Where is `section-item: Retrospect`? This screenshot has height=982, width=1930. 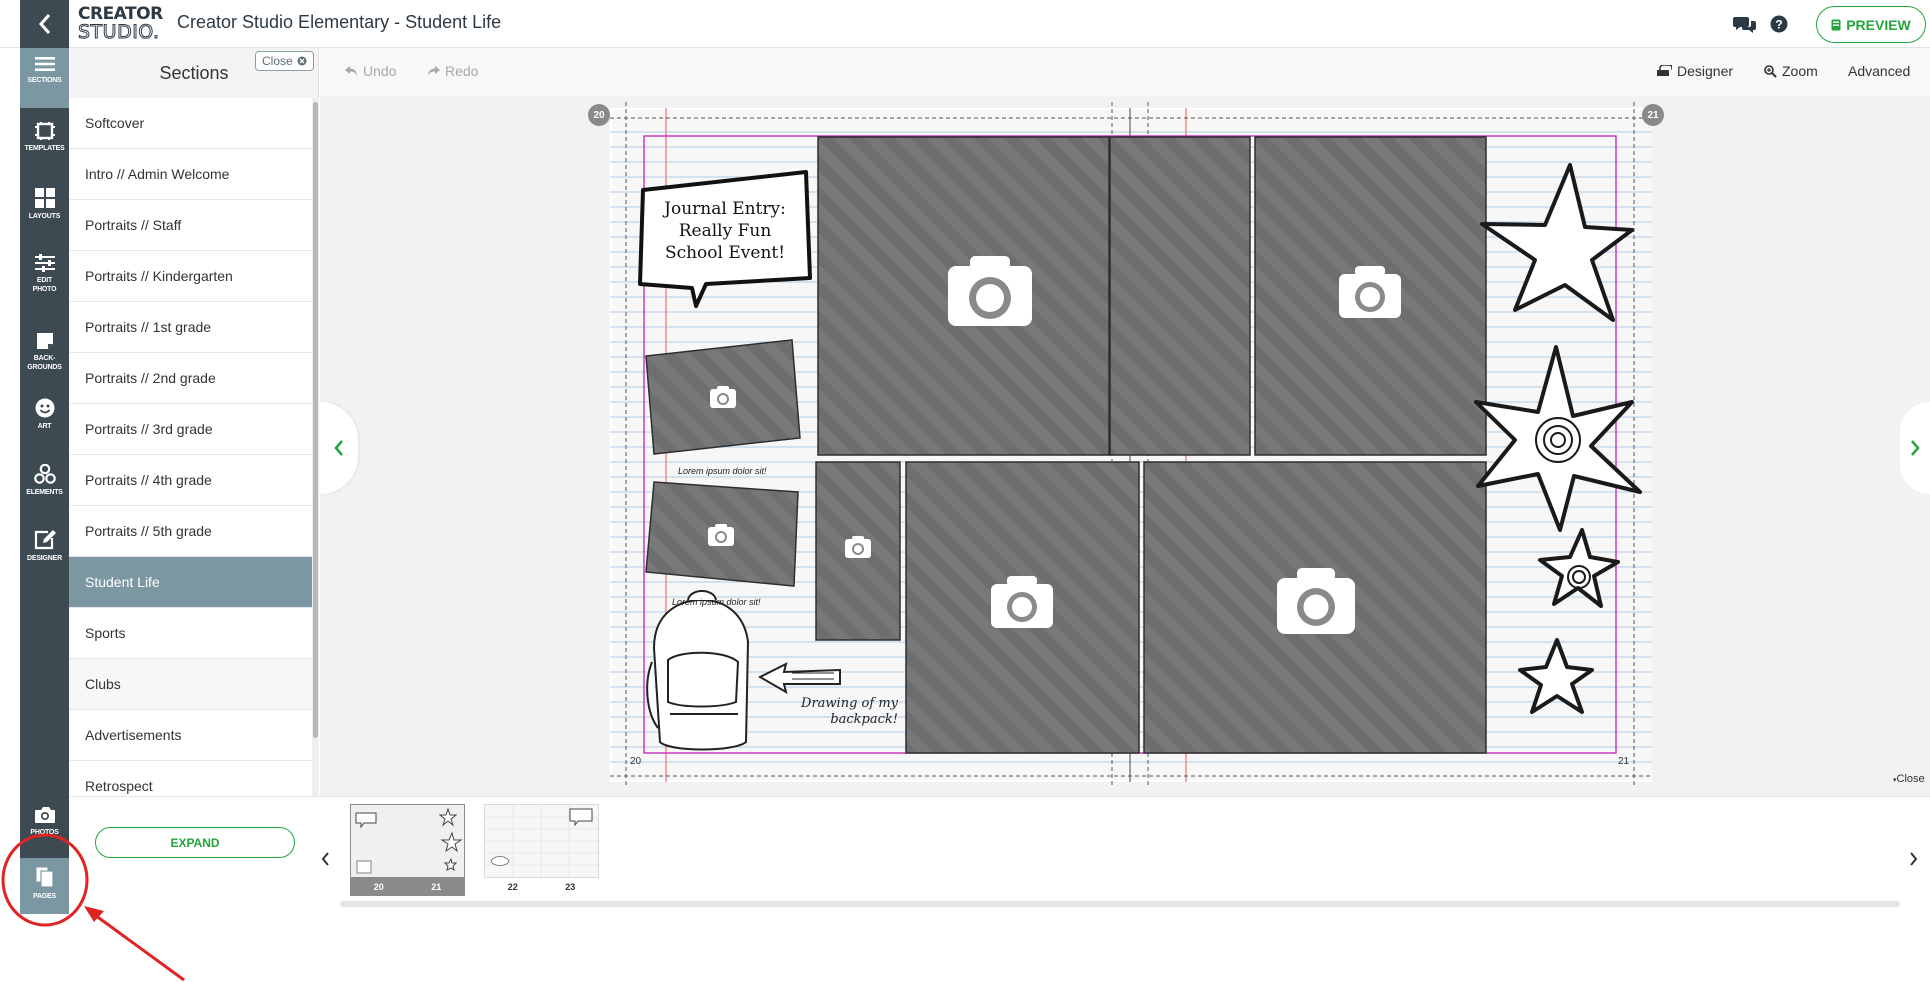 section-item: Retrospect is located at coordinates (190, 778).